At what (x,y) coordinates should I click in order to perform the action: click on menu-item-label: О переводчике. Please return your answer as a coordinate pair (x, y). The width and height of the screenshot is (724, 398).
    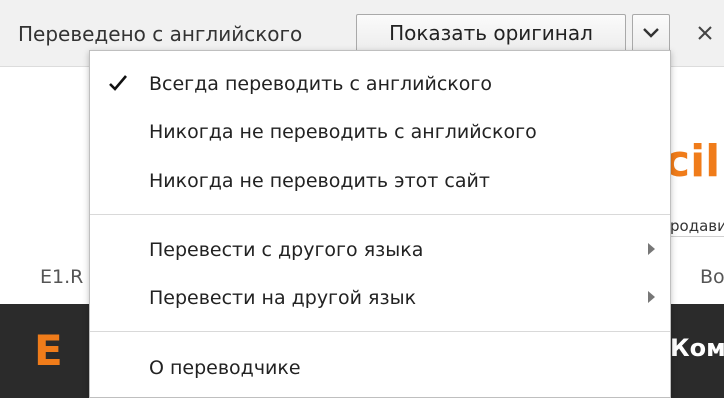
    Looking at the image, I should click on (225, 368).